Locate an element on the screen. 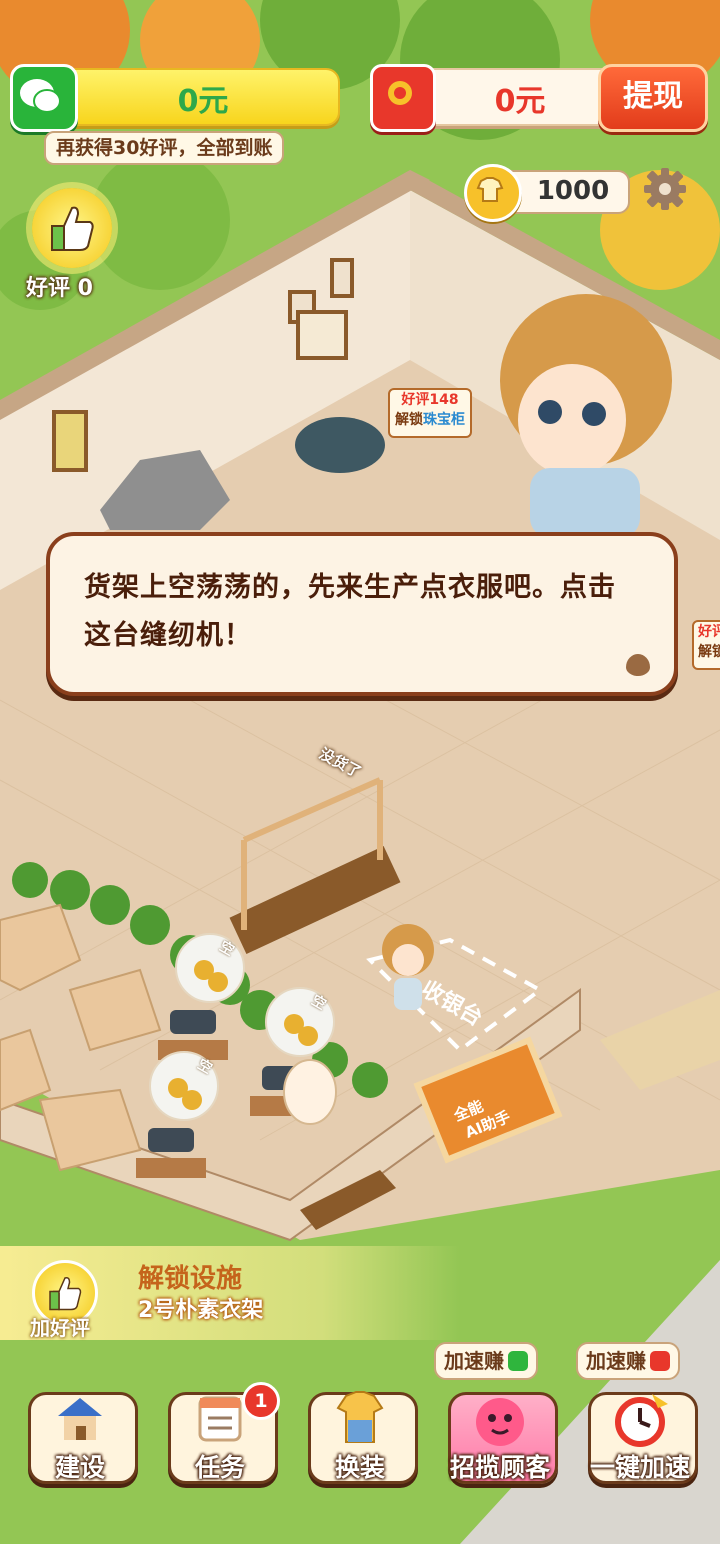  red-packet-balance: 0元 提现 is located at coordinates (540, 98).